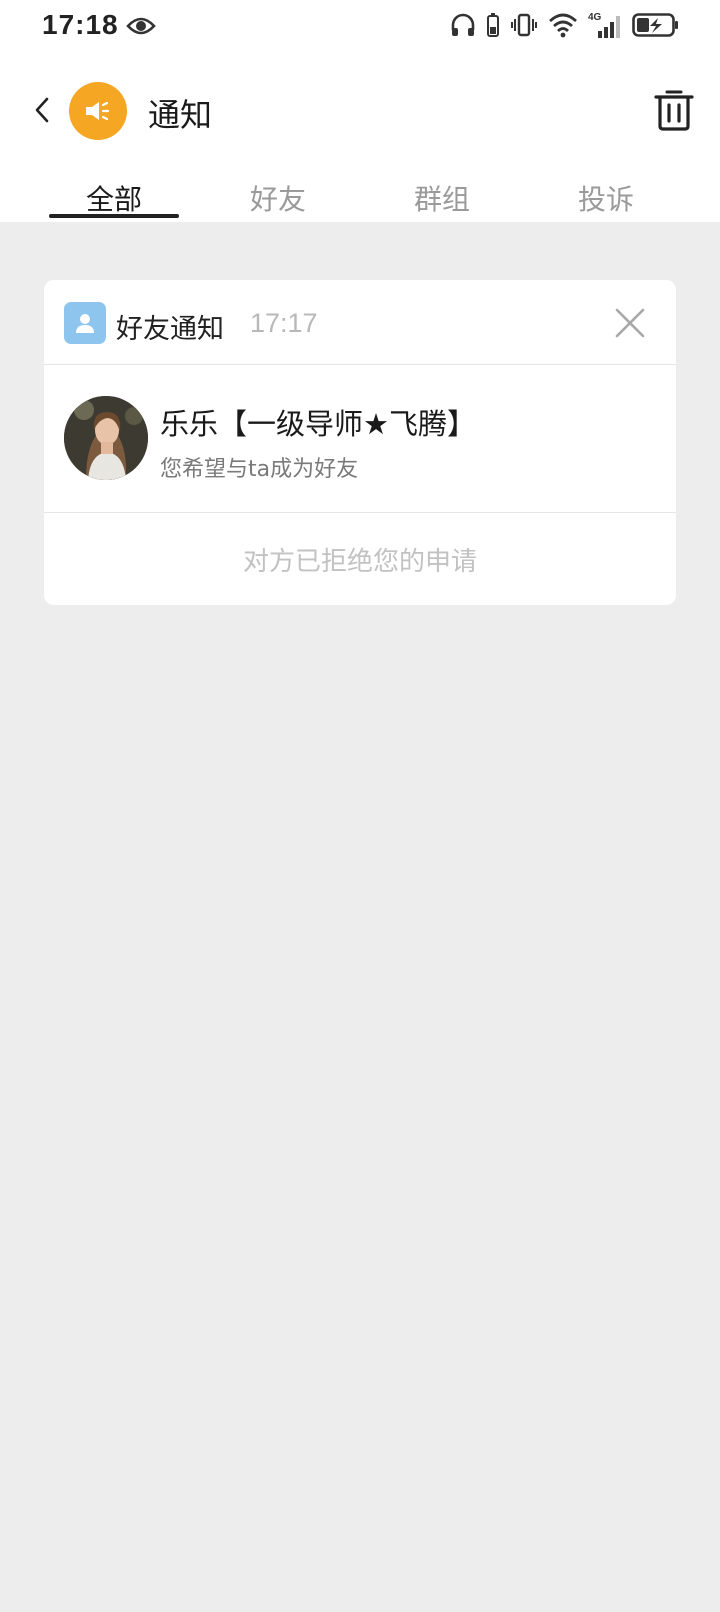 This screenshot has height=1612, width=720. I want to click on close-icon, so click(630, 325).